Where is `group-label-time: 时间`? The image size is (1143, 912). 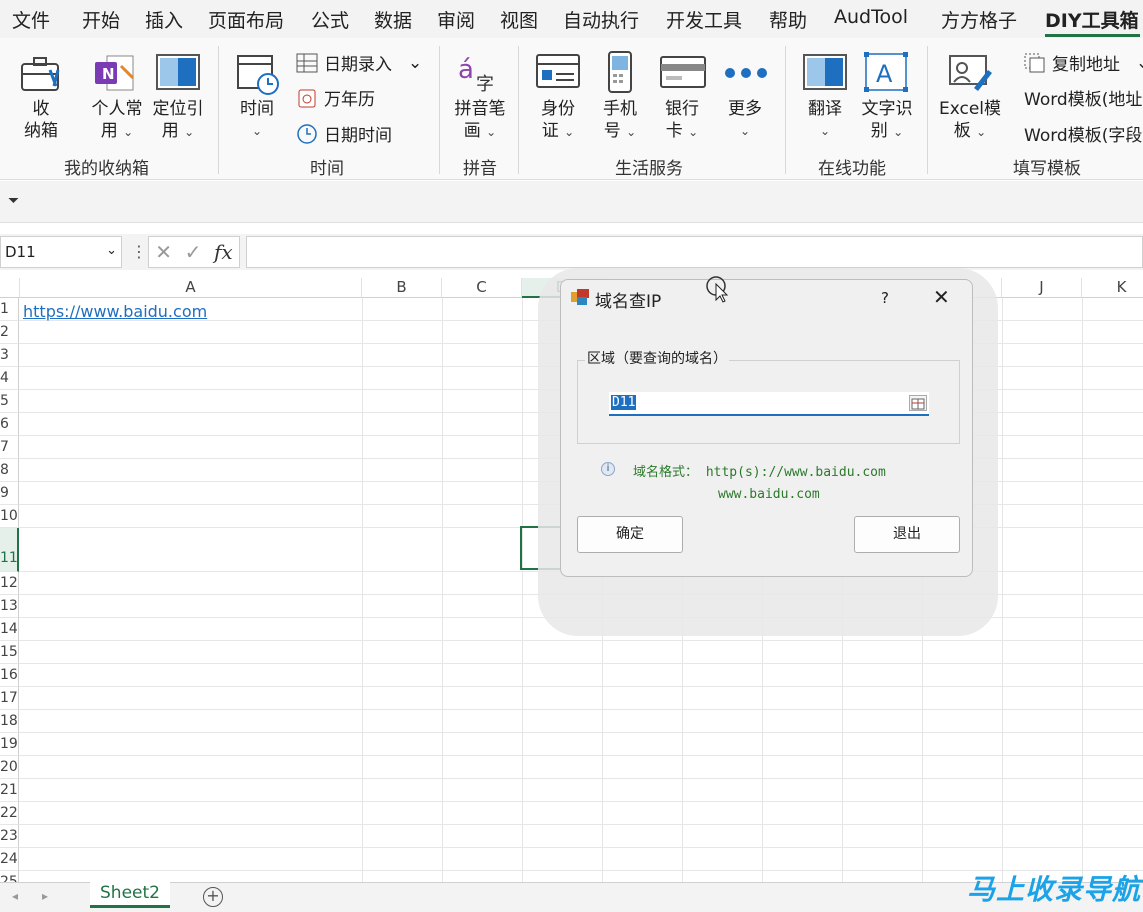
group-label-time: 时间 is located at coordinates (327, 169).